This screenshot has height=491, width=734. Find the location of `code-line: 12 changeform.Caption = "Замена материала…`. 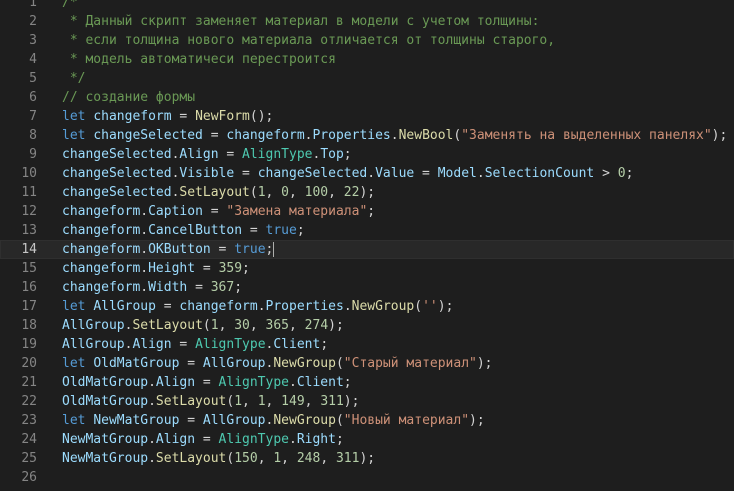

code-line: 12 changeform.Caption = "Замена материала… is located at coordinates (367, 211).